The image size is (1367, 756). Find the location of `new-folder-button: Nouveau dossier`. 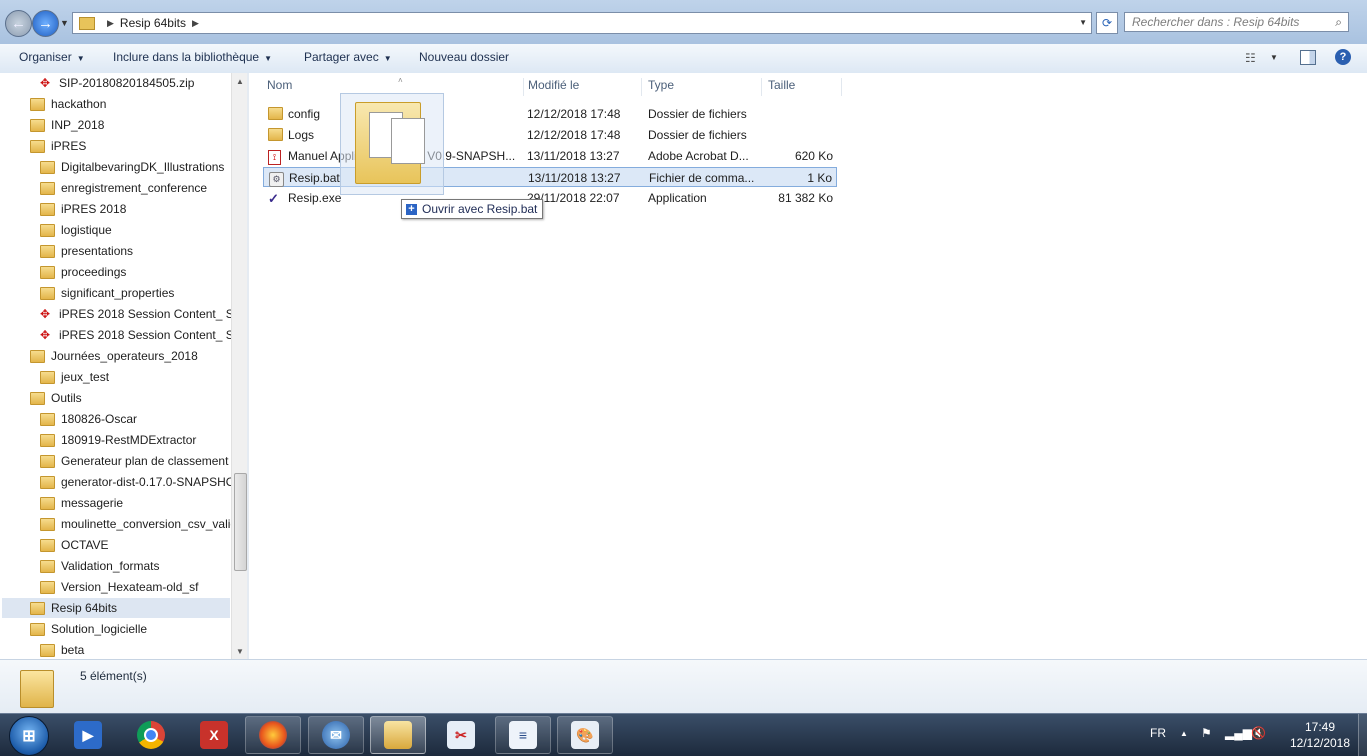

new-folder-button: Nouveau dossier is located at coordinates (464, 57).